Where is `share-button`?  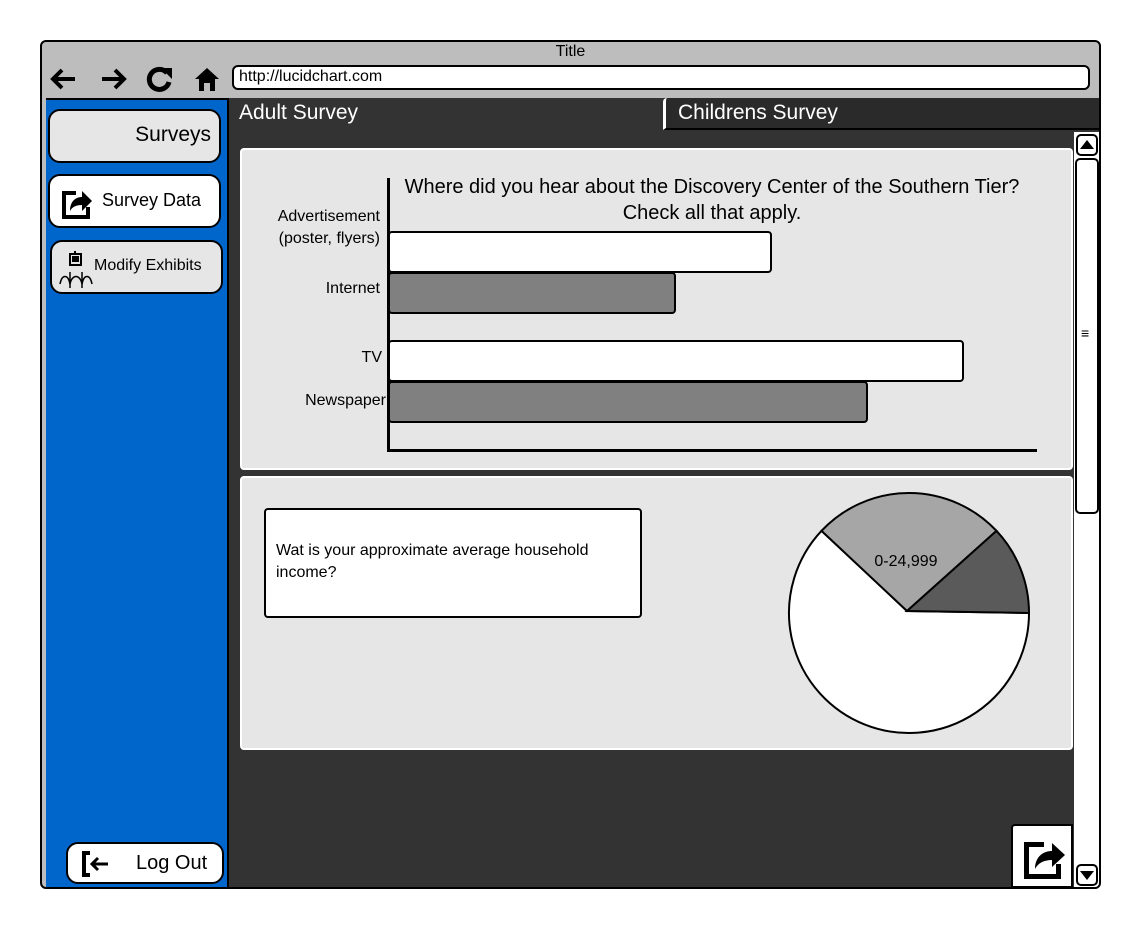 share-button is located at coordinates (1042, 855).